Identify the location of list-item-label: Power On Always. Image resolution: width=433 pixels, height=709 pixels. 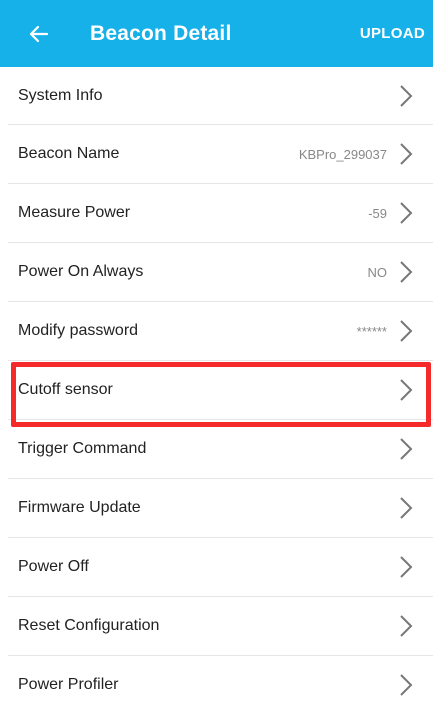
(81, 271).